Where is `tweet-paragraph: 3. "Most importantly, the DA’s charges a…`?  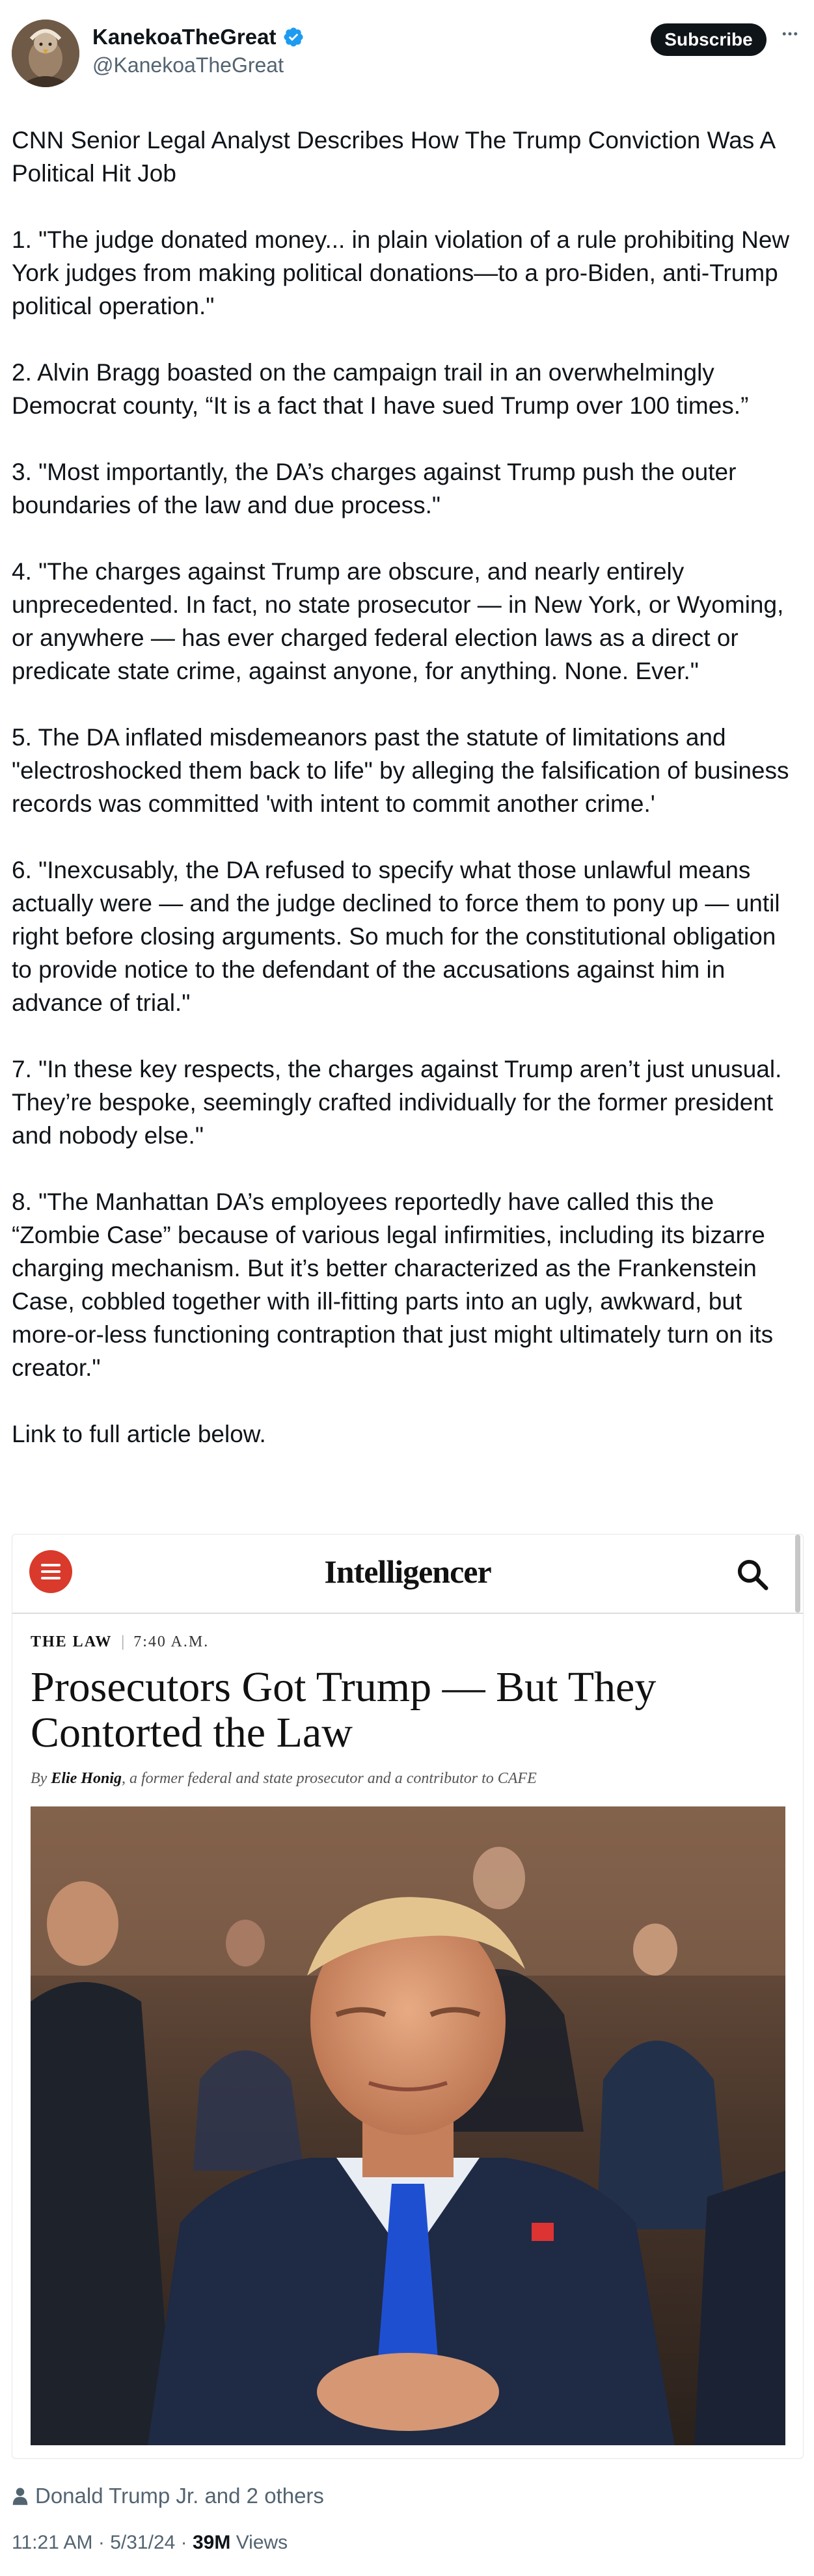 tweet-paragraph: 3. "Most importantly, the DA’s charges a… is located at coordinates (374, 488).